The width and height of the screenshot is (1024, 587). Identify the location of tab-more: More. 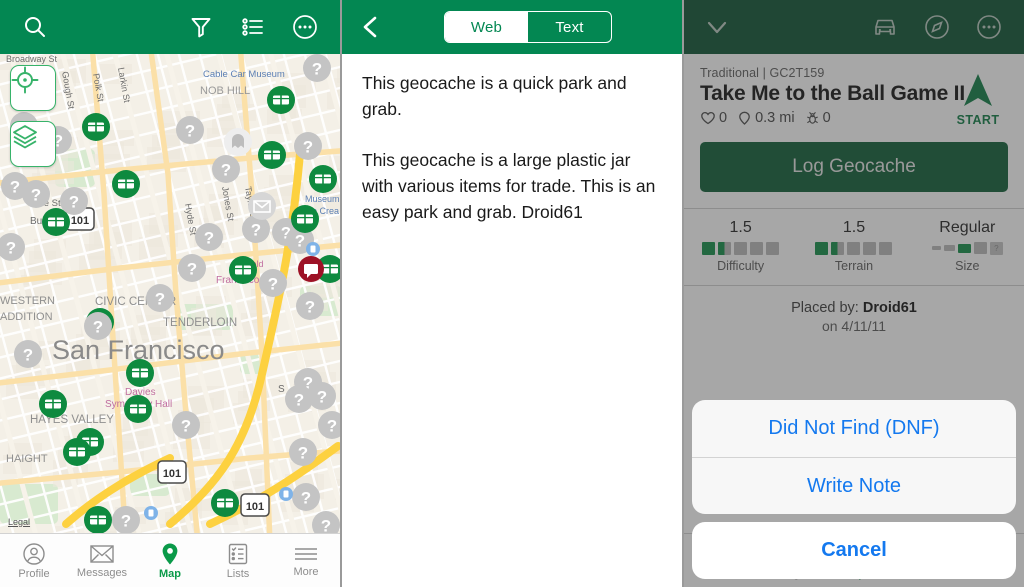
(306, 561).